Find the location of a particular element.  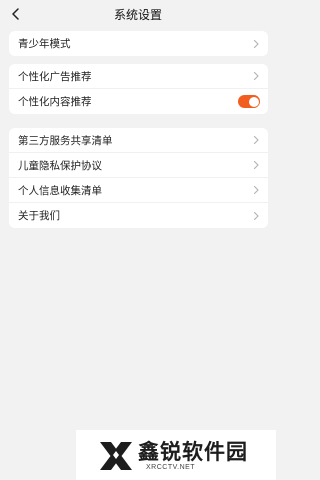

top-bar: 系统设置 is located at coordinates (138, 14).